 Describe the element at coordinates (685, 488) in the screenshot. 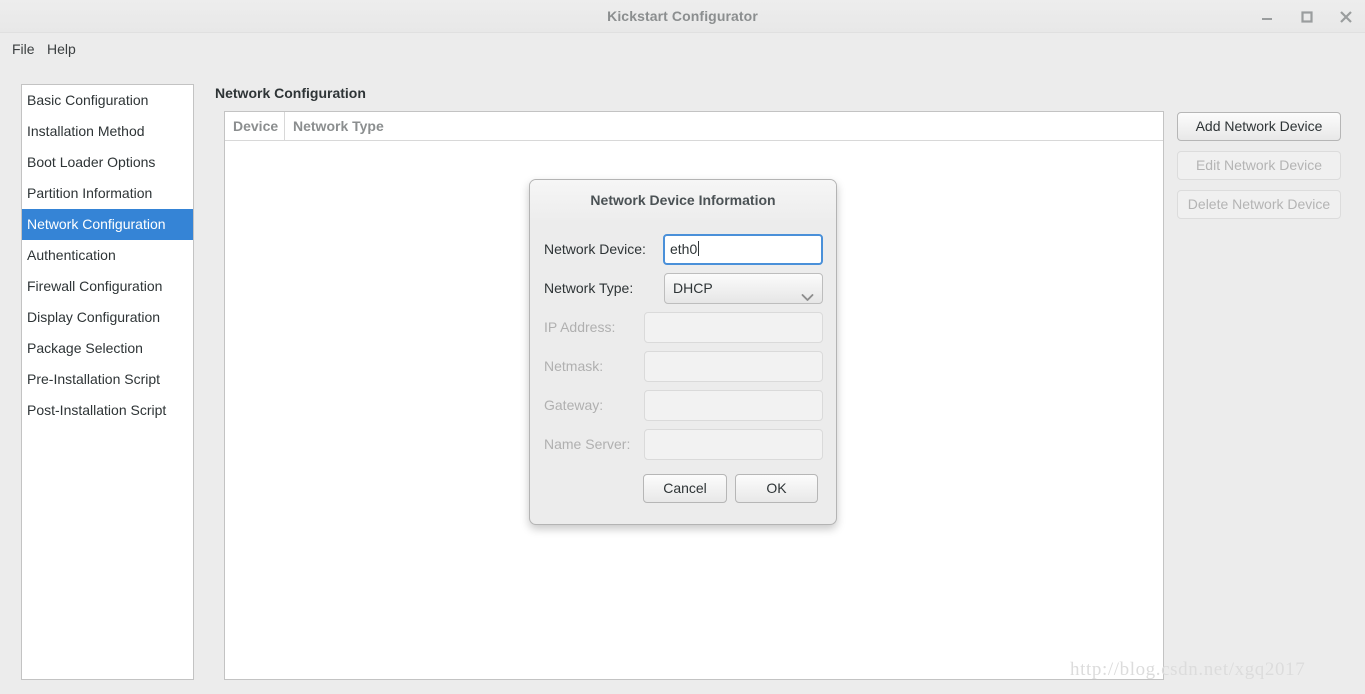

I see `cancel-button: Cancel` at that location.